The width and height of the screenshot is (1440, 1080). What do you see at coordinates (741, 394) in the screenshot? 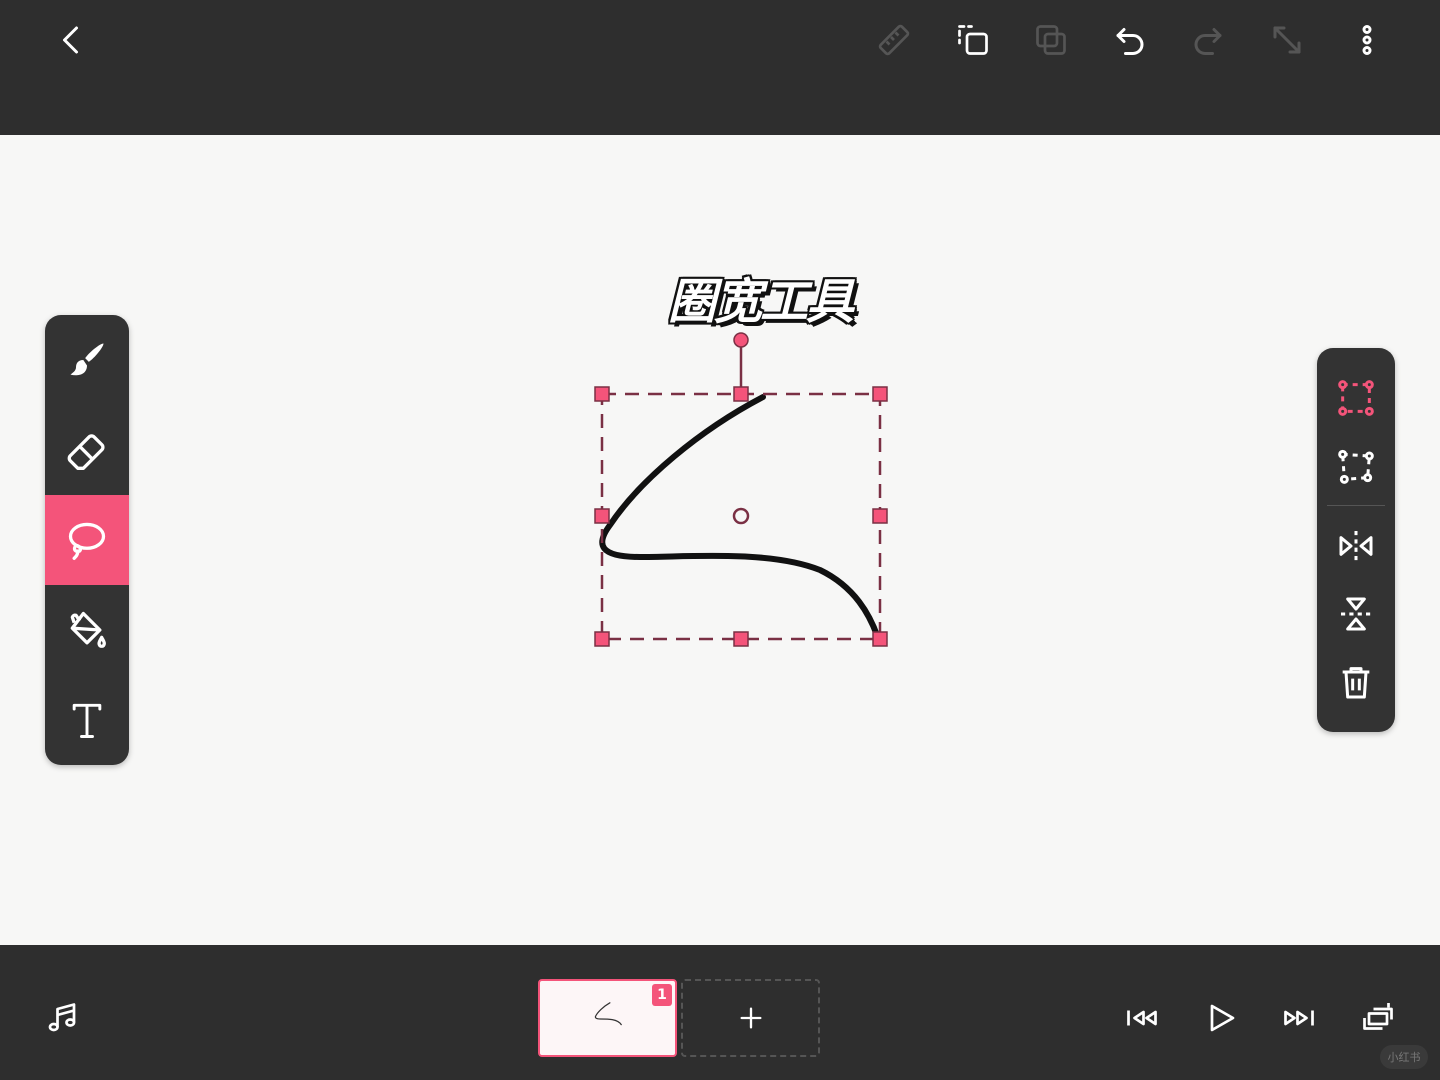
I see `handle-top-center` at bounding box center [741, 394].